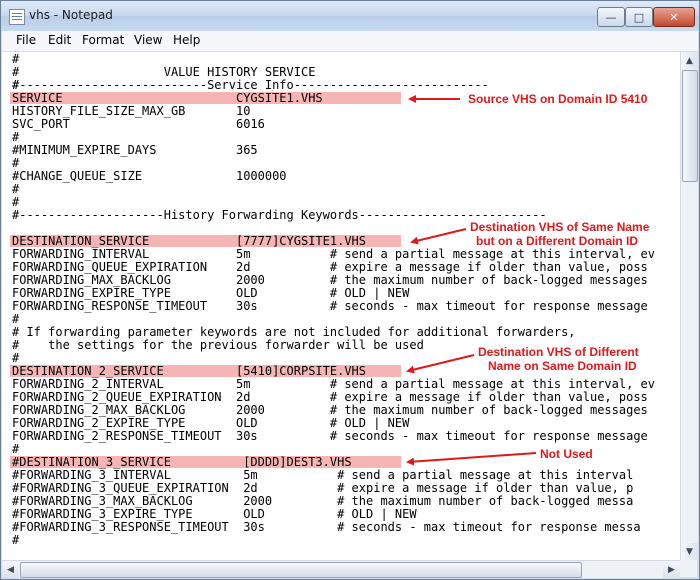  I want to click on arrow-destination-2-service, so click(440, 364).